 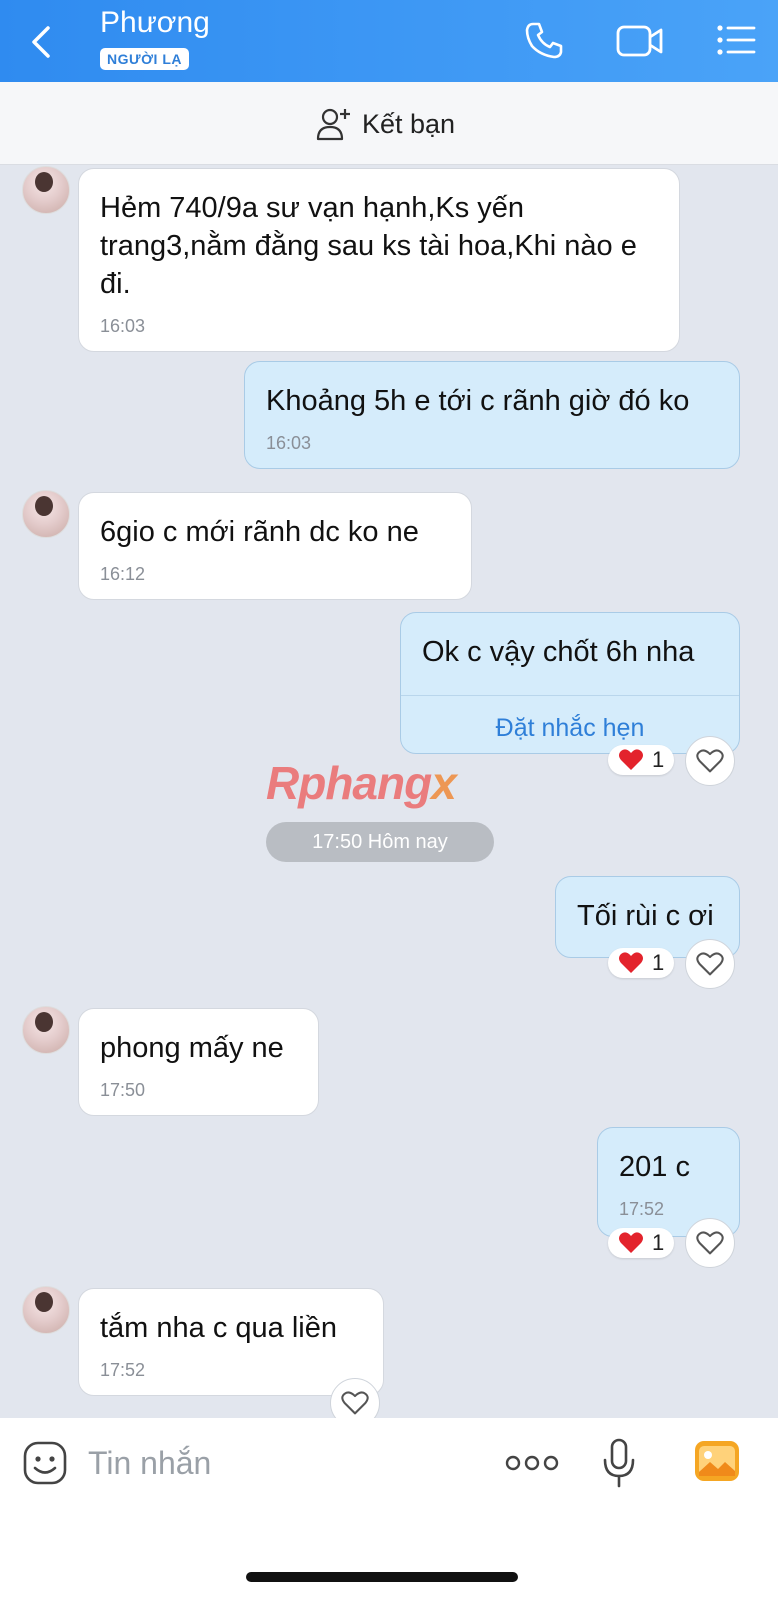 I want to click on message-bubble-outgoing: Khoảng 5h e tới c rãnh giờ đó ko 16:03, so click(x=492, y=415).